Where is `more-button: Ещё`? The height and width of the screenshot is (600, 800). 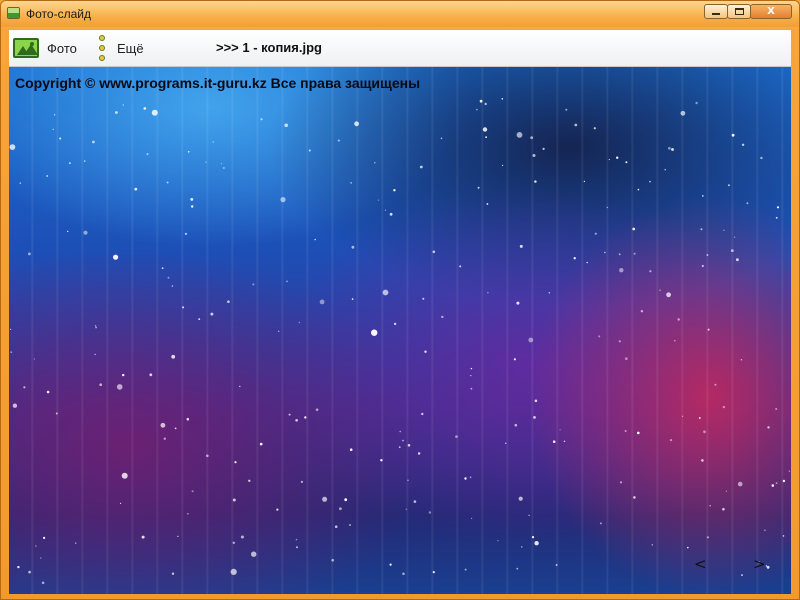 more-button: Ещё is located at coordinates (121, 48).